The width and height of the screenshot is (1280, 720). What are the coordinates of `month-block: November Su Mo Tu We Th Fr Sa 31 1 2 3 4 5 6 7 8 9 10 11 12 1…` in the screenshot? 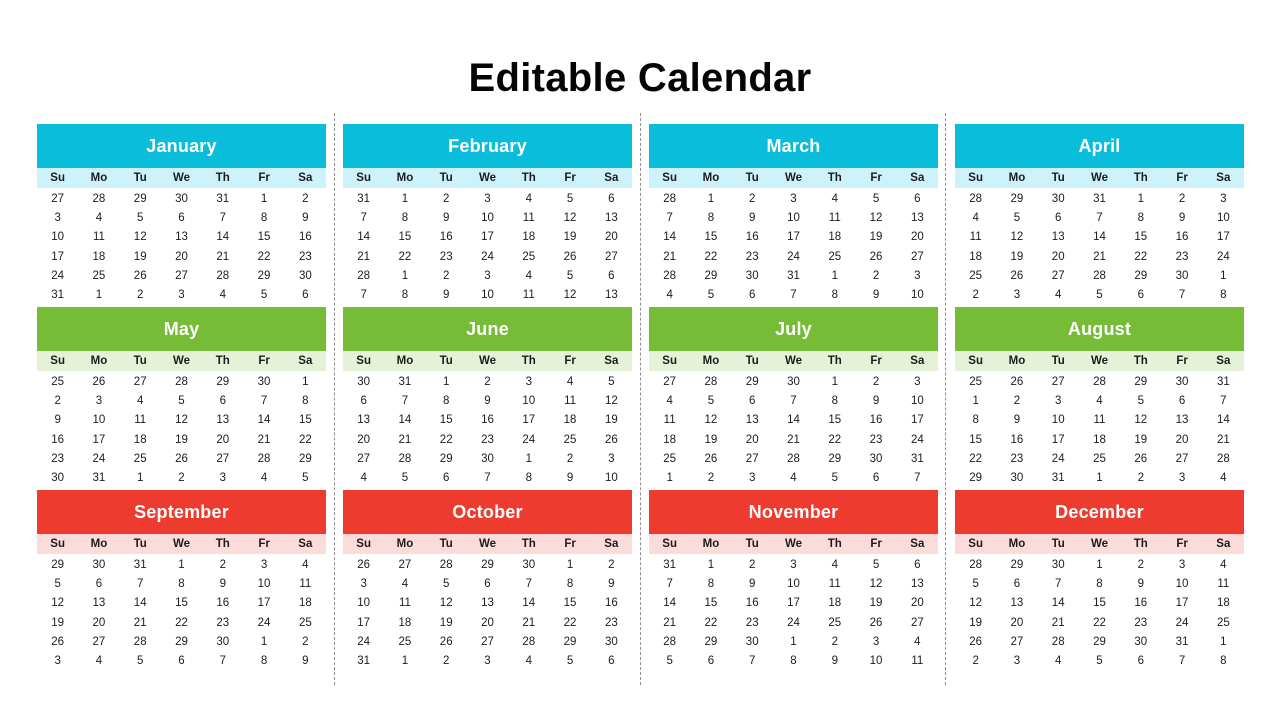 It's located at (793, 581).